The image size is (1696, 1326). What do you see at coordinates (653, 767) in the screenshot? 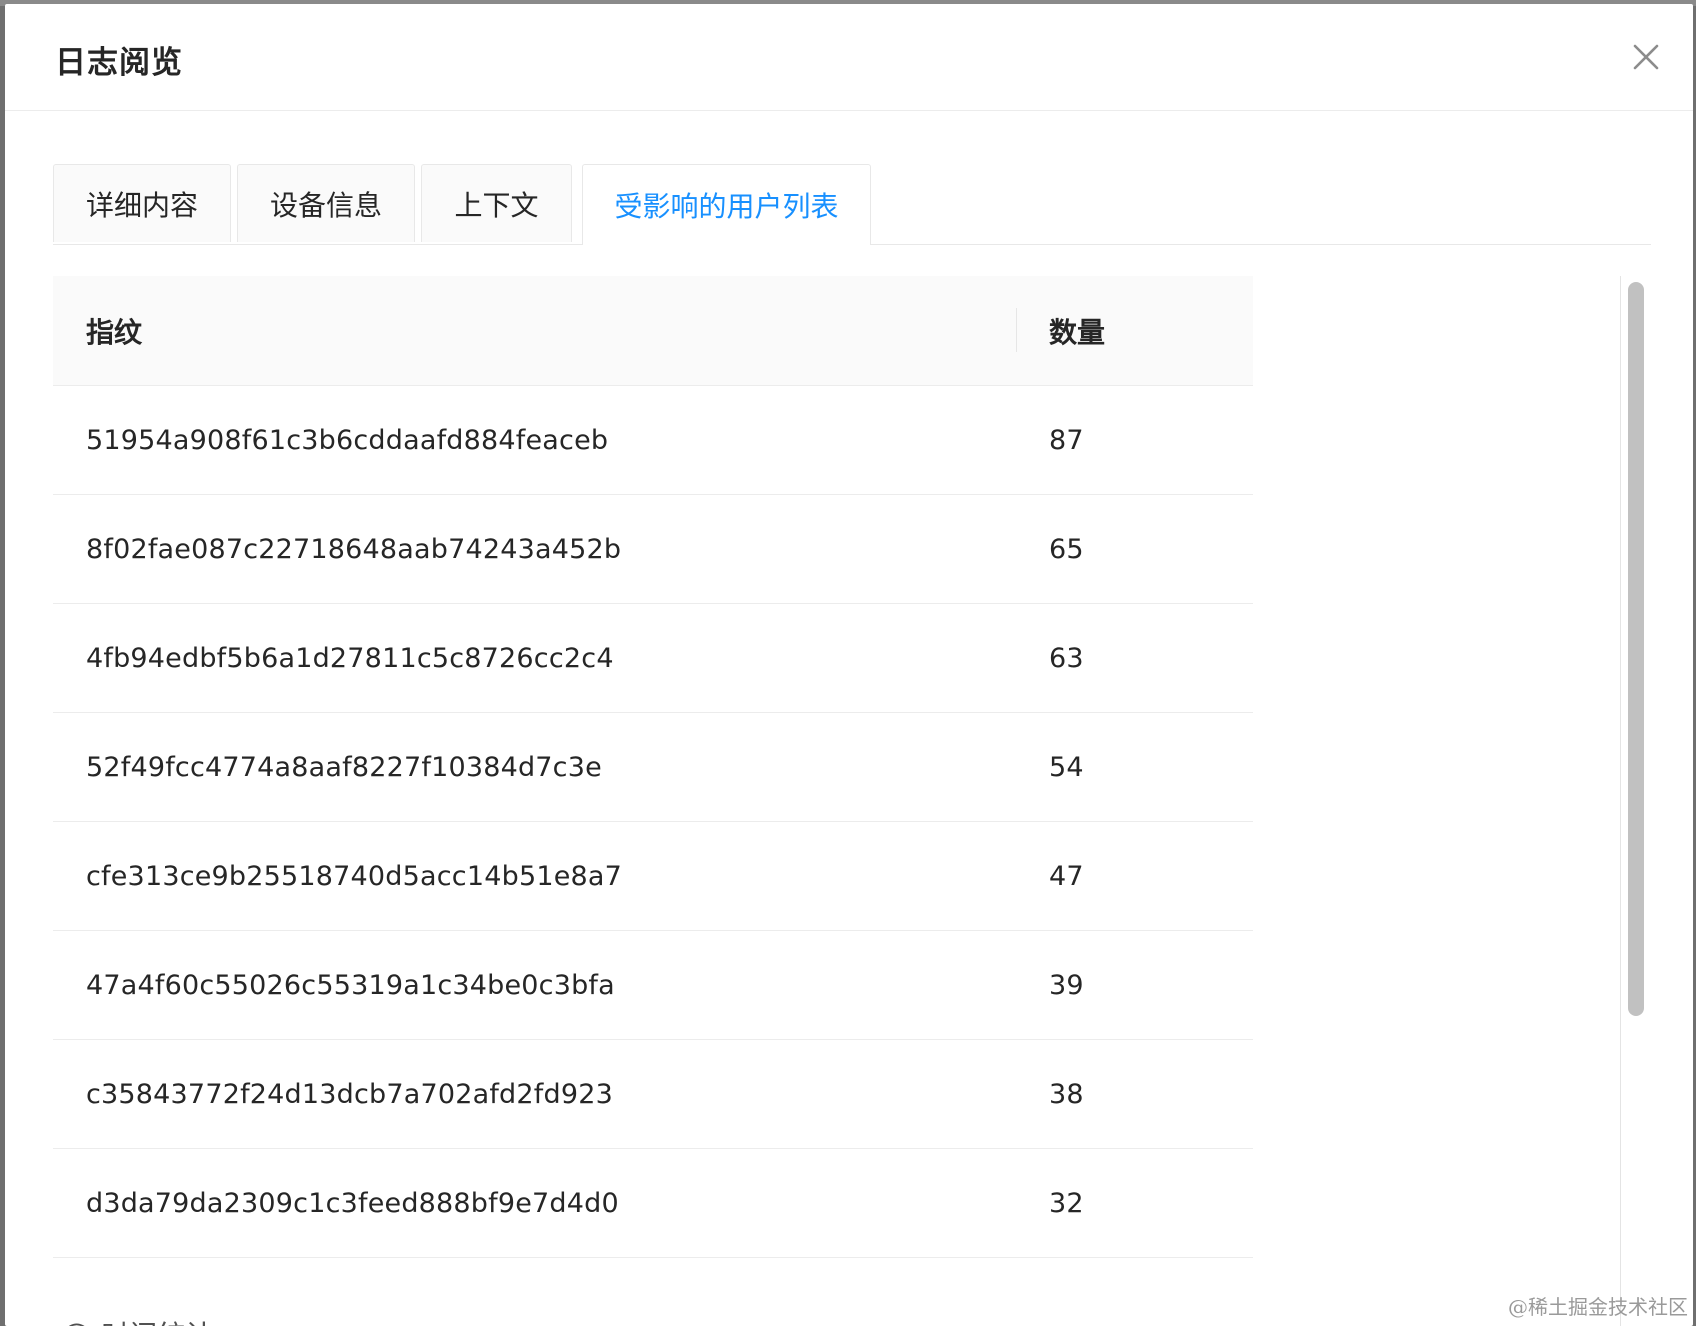
I see `table-row: 52f49fcc4774a8aaf8227f10384d7c3e 54` at bounding box center [653, 767].